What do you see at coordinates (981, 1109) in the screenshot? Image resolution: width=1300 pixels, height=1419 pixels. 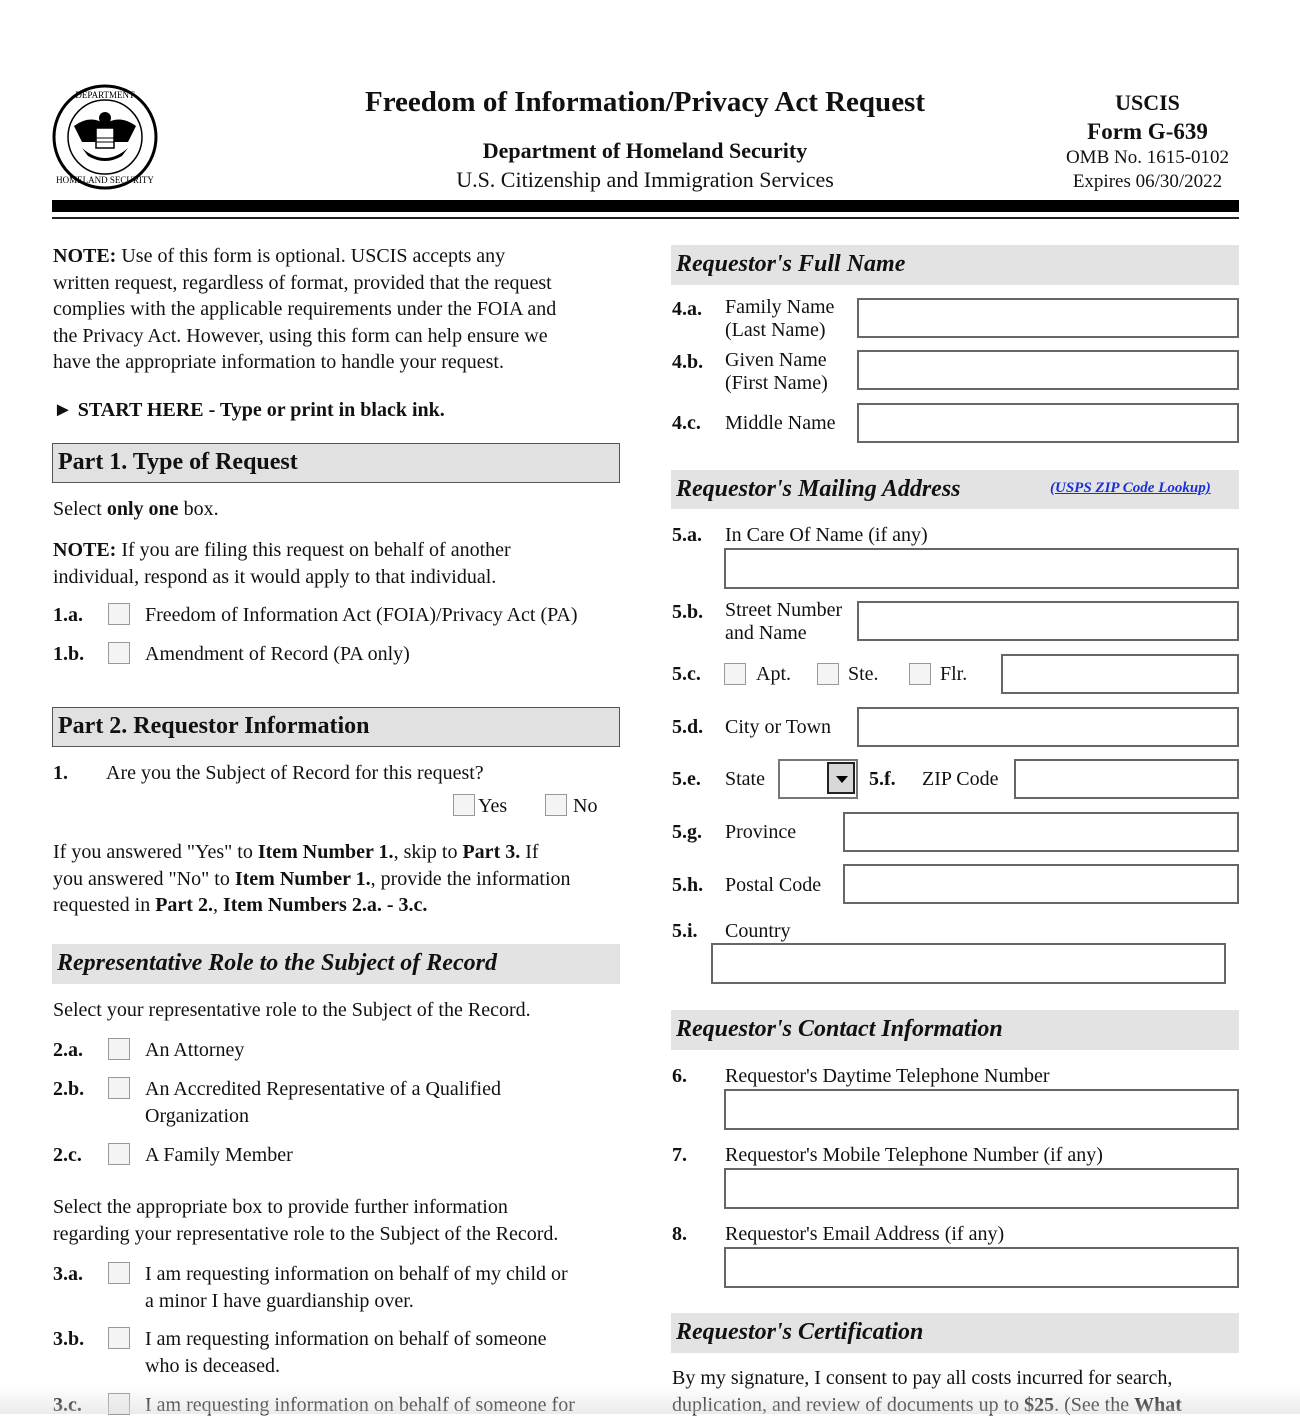 I see `daytime-phone-input` at bounding box center [981, 1109].